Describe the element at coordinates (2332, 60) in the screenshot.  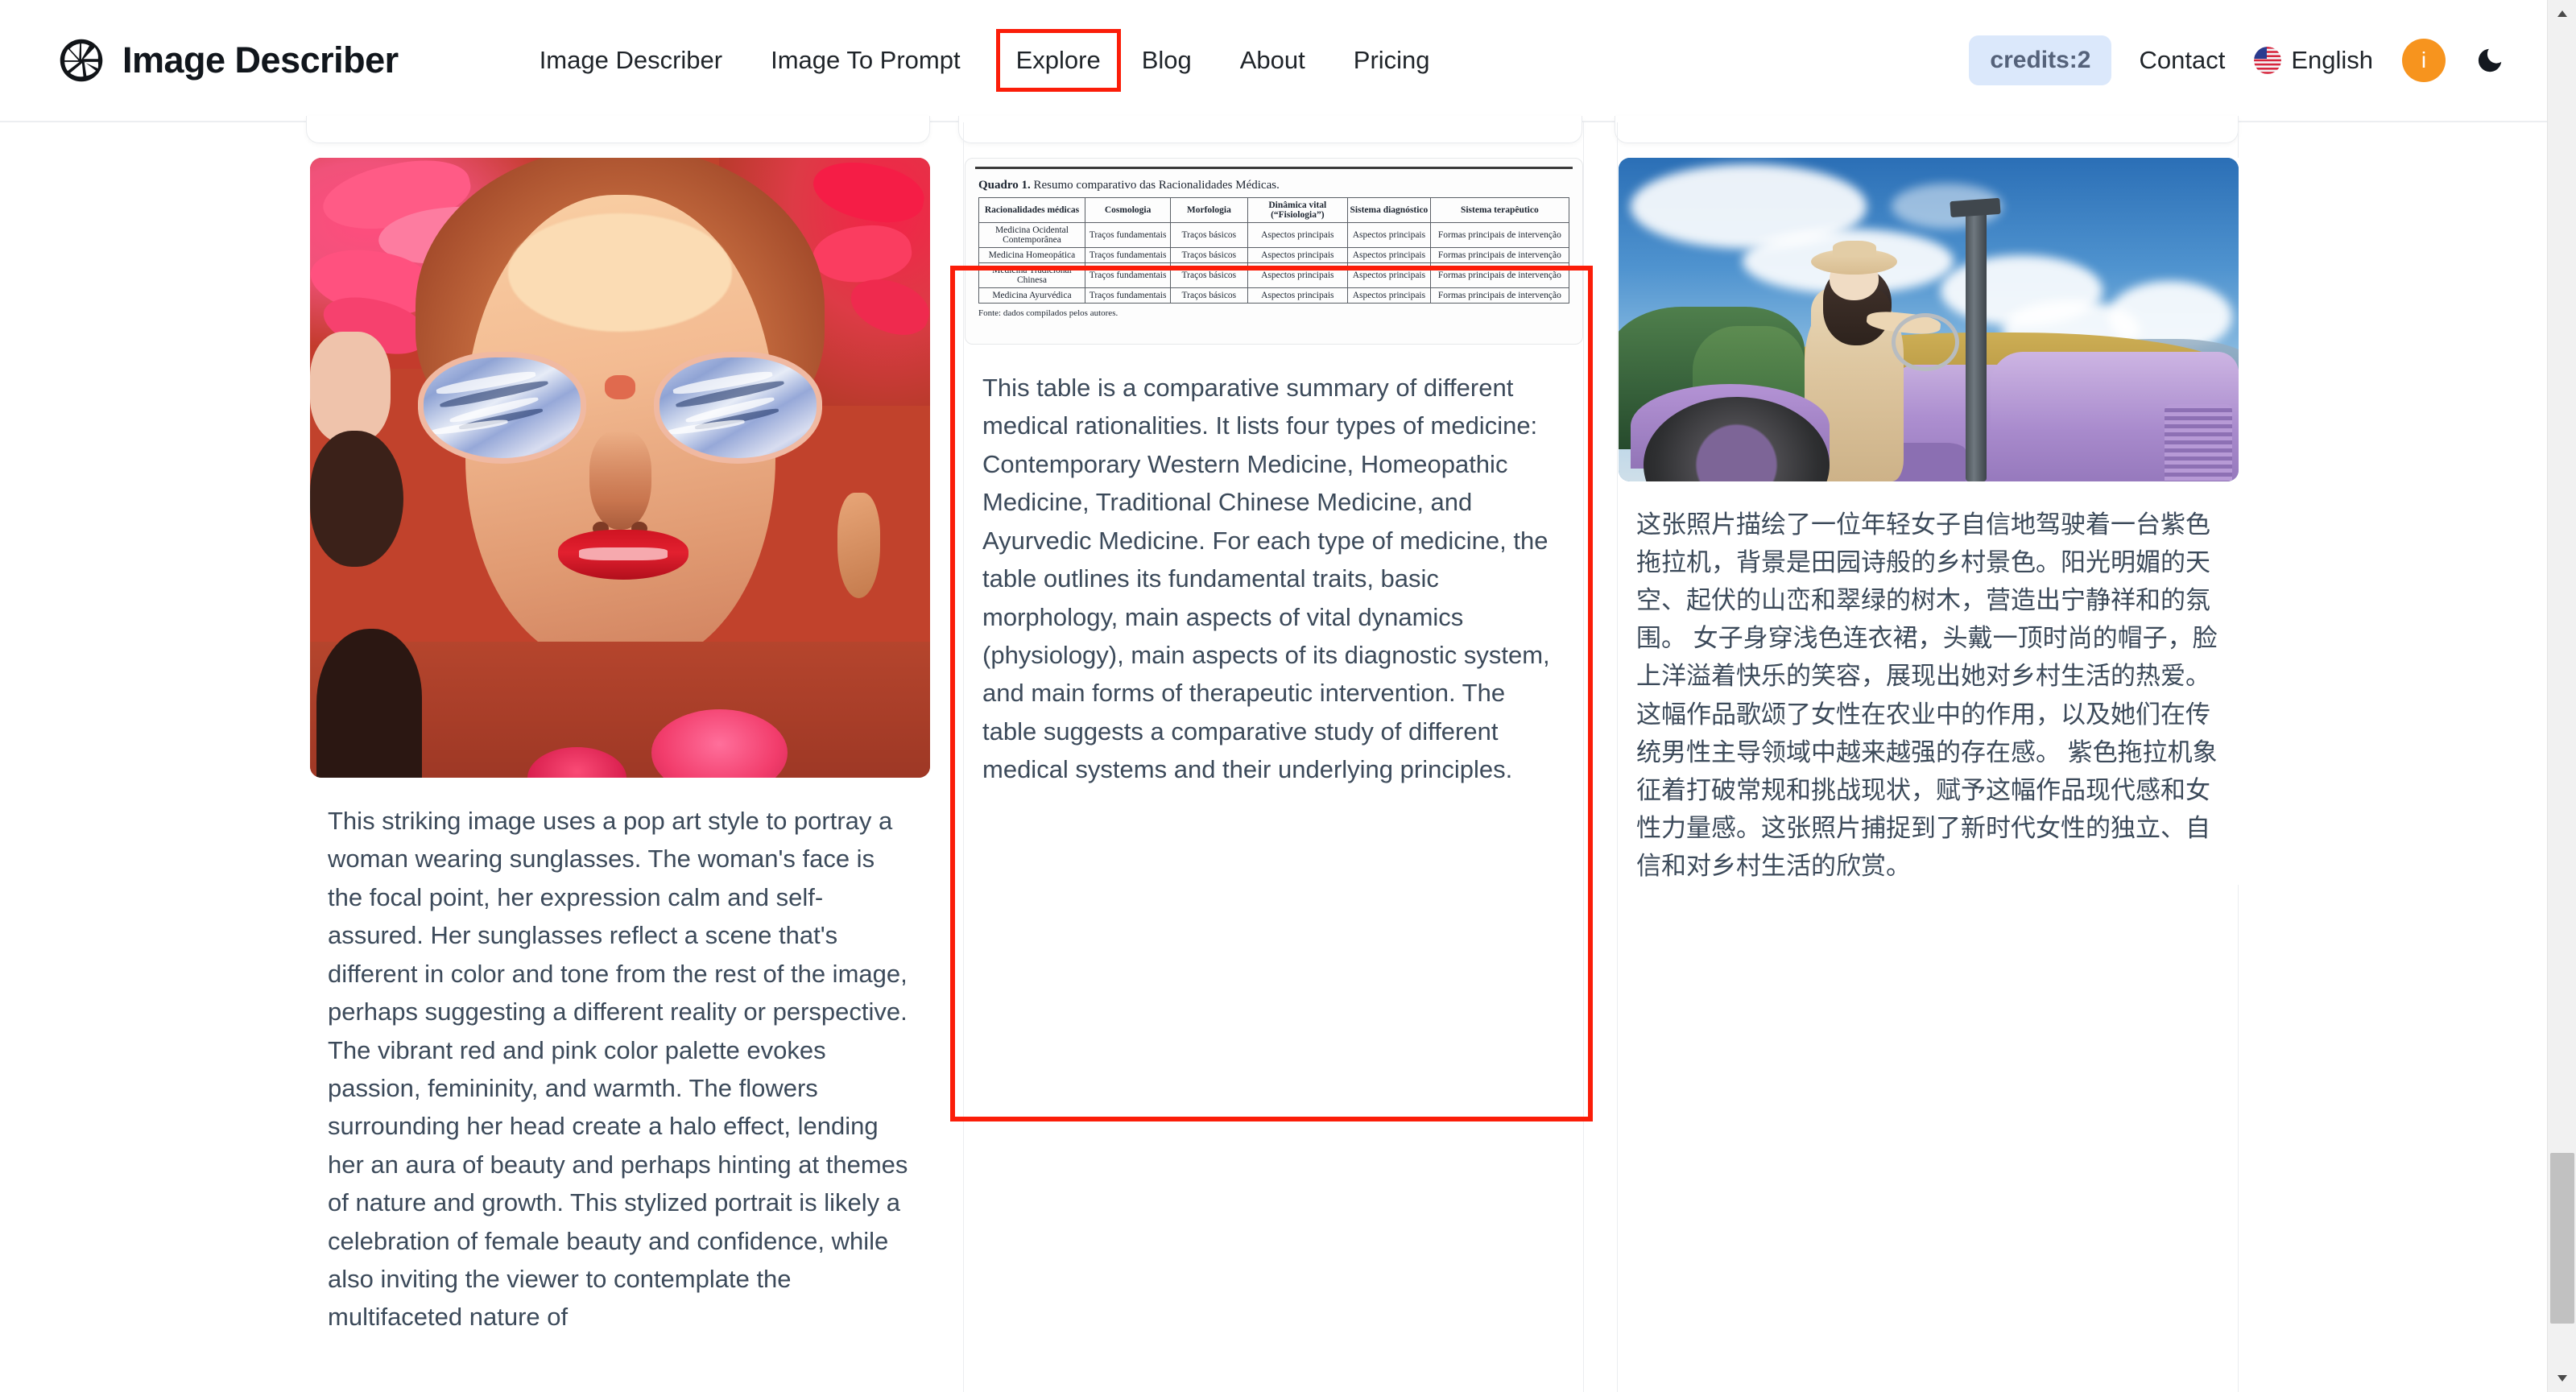
I see `language-label: English` at that location.